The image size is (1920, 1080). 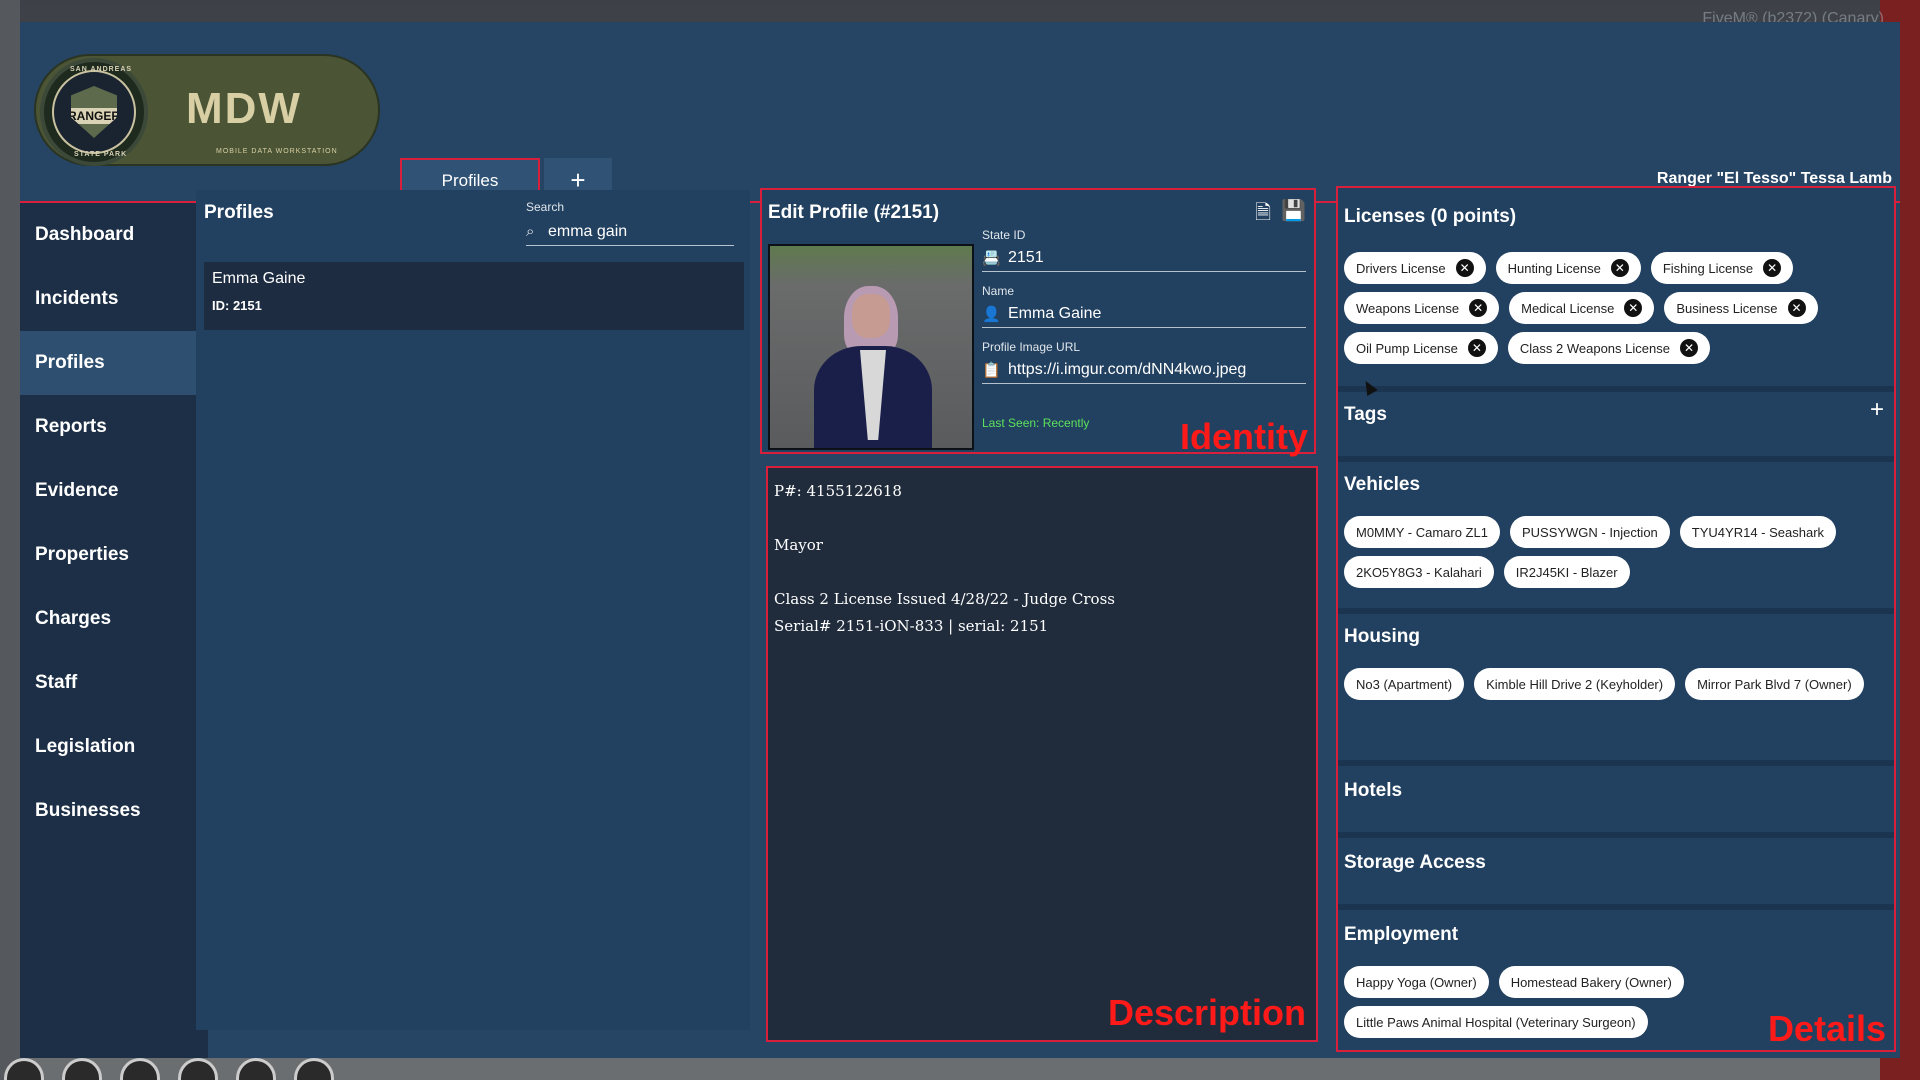 What do you see at coordinates (244, 108) in the screenshot?
I see `logo-title: MDW` at bounding box center [244, 108].